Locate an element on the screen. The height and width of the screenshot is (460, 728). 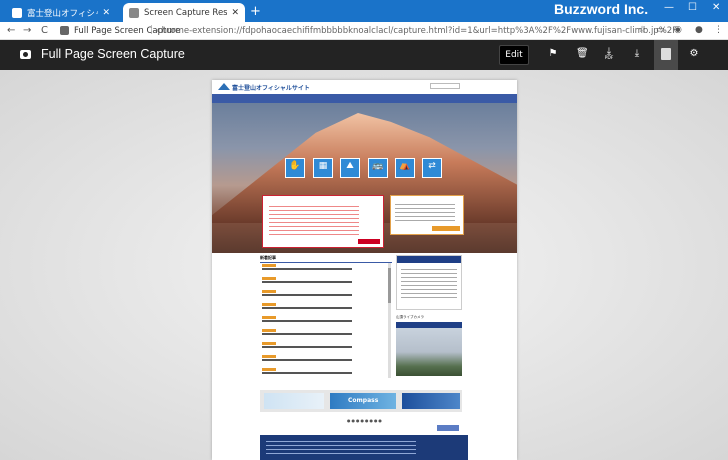
banner-strip: Compass is located at coordinates (361, 401).